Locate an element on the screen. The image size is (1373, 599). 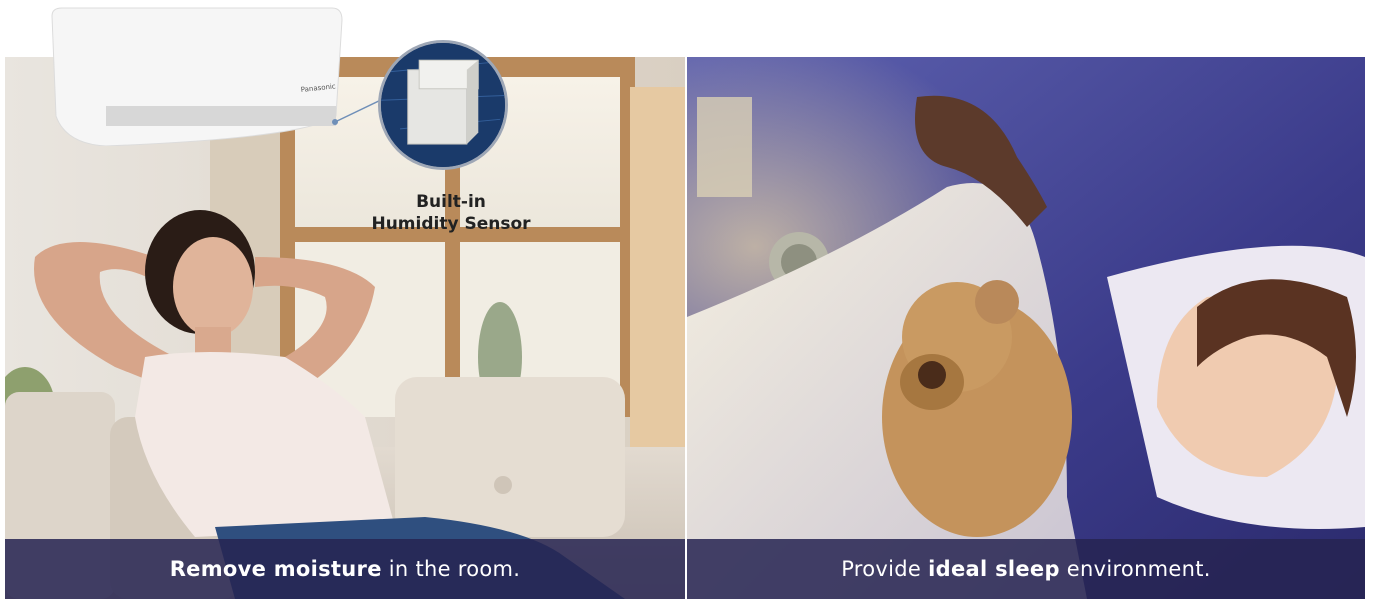
humidity-sensor-closeup is located at coordinates (443, 105).